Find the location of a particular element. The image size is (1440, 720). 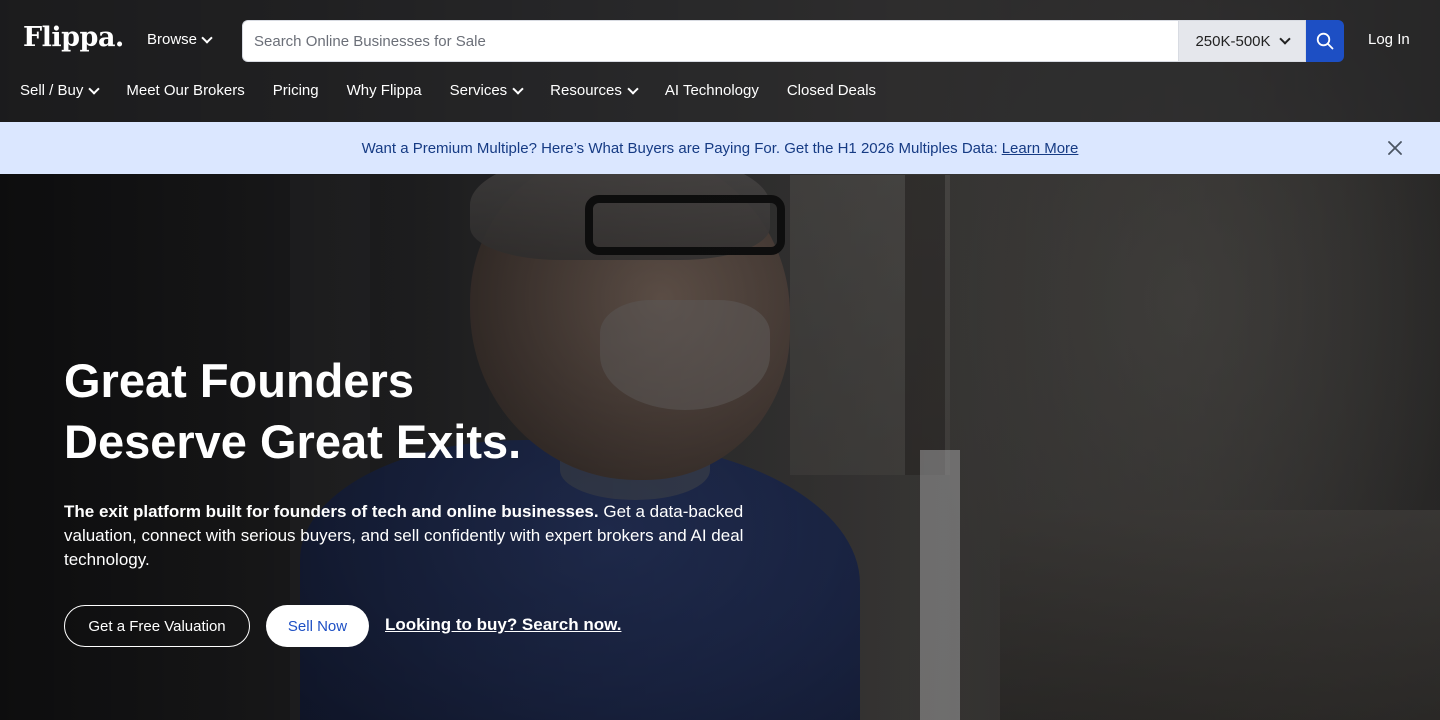

nav-item-label: Meet Our Brokers is located at coordinates (185, 90).